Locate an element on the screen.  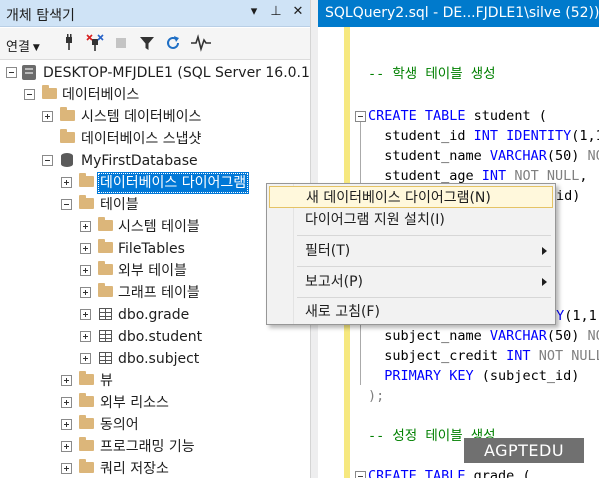
submenu-arrow-icon is located at coordinates (544, 251).